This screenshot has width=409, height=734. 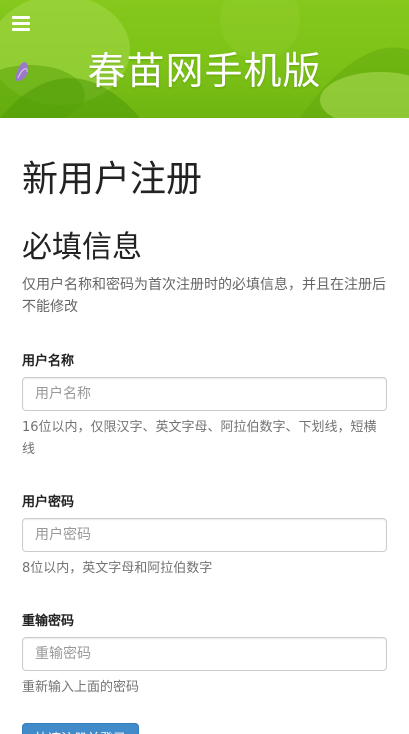 I want to click on username-field-group: 用户名称 16位以内，仅限汉字、英文字母、阿拉伯数字、下划线，短横线, so click(x=204, y=405).